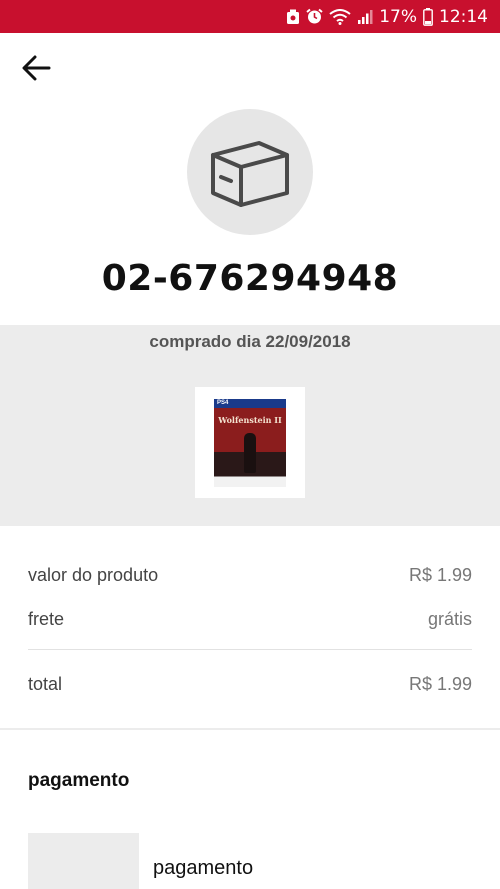  I want to click on section-divider, so click(250, 729).